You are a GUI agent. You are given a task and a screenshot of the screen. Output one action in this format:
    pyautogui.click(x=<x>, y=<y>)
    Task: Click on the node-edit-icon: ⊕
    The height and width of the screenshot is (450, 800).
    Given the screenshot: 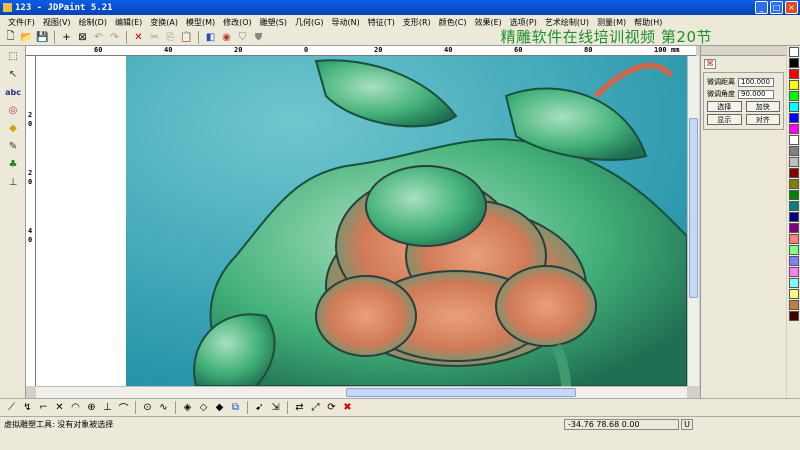 What is the action you would take?
    pyautogui.click(x=91, y=408)
    